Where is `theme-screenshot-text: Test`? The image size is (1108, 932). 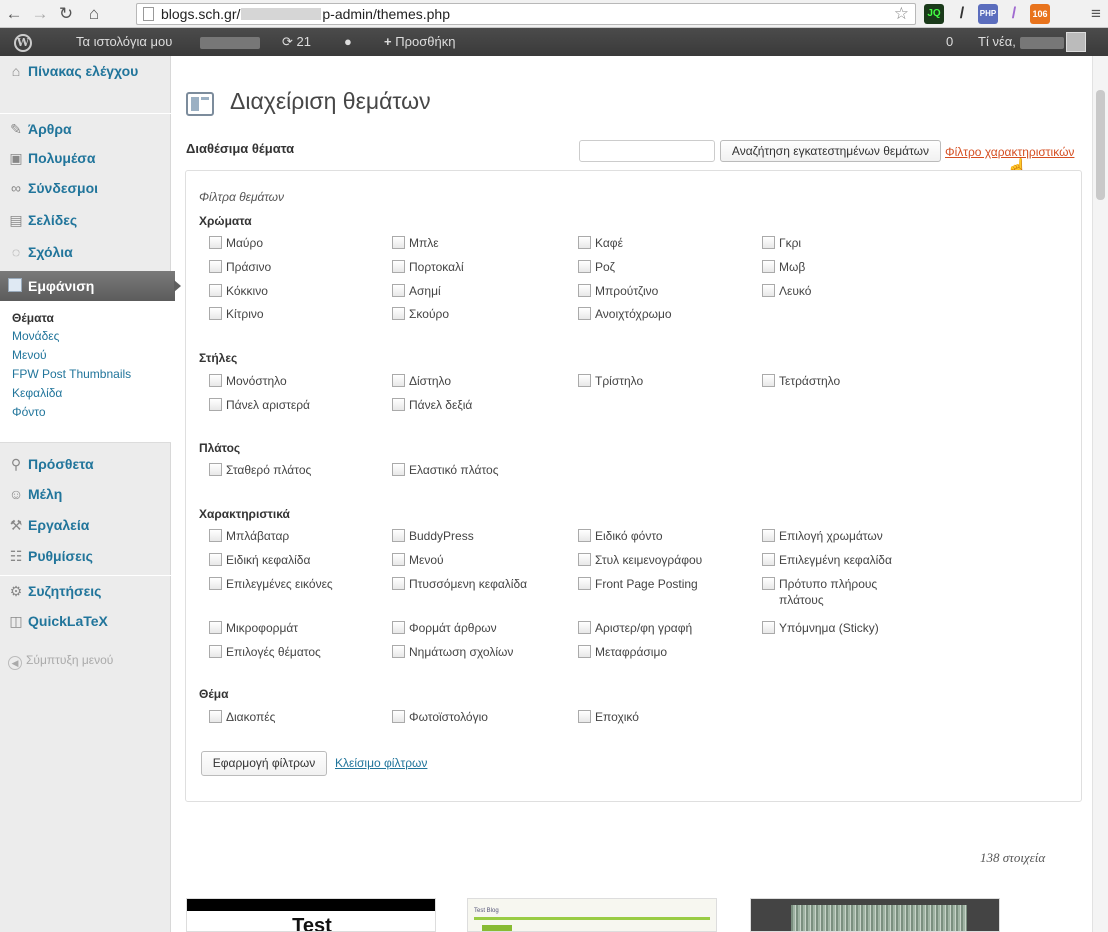 theme-screenshot-text: Test is located at coordinates (312, 923).